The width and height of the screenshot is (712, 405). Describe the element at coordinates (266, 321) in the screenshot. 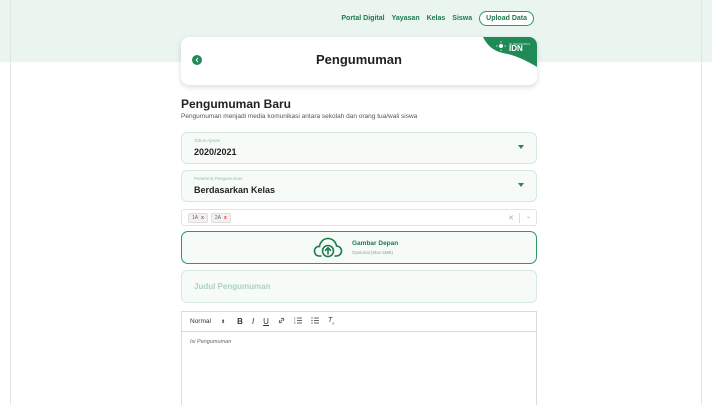

I see `underline-button: U` at that location.